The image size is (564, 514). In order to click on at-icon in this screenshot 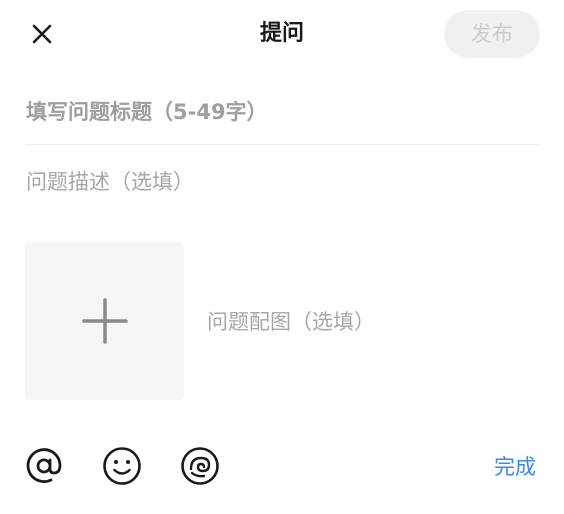, I will do `click(44, 465)`.